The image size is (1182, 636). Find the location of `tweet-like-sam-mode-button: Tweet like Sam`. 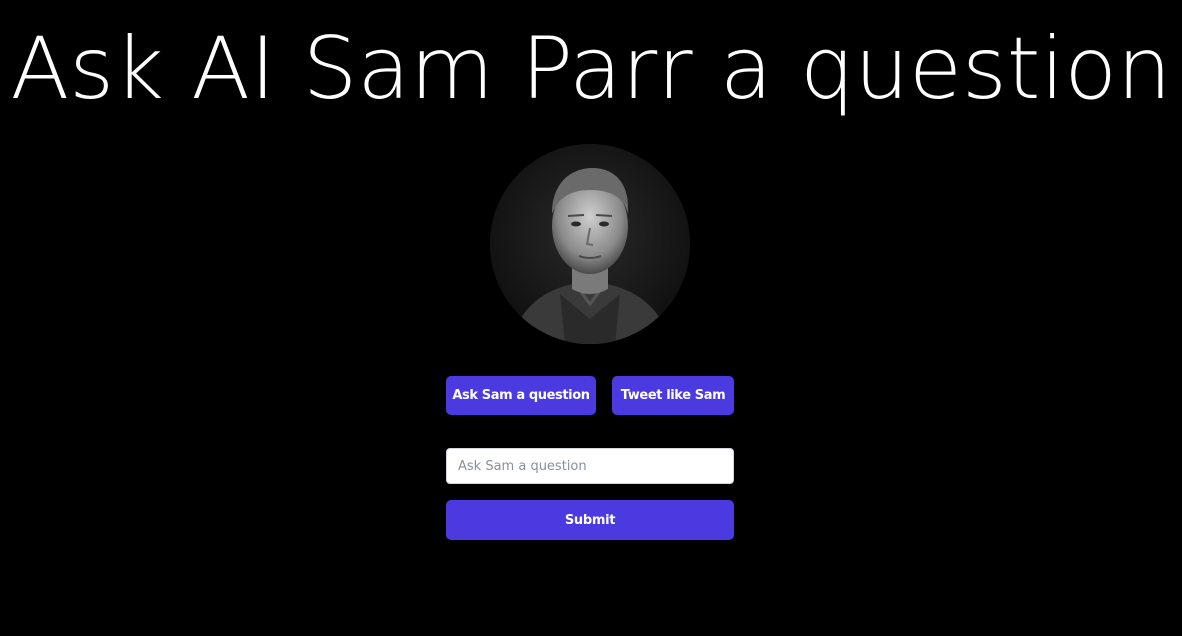

tweet-like-sam-mode-button: Tweet like Sam is located at coordinates (673, 395).